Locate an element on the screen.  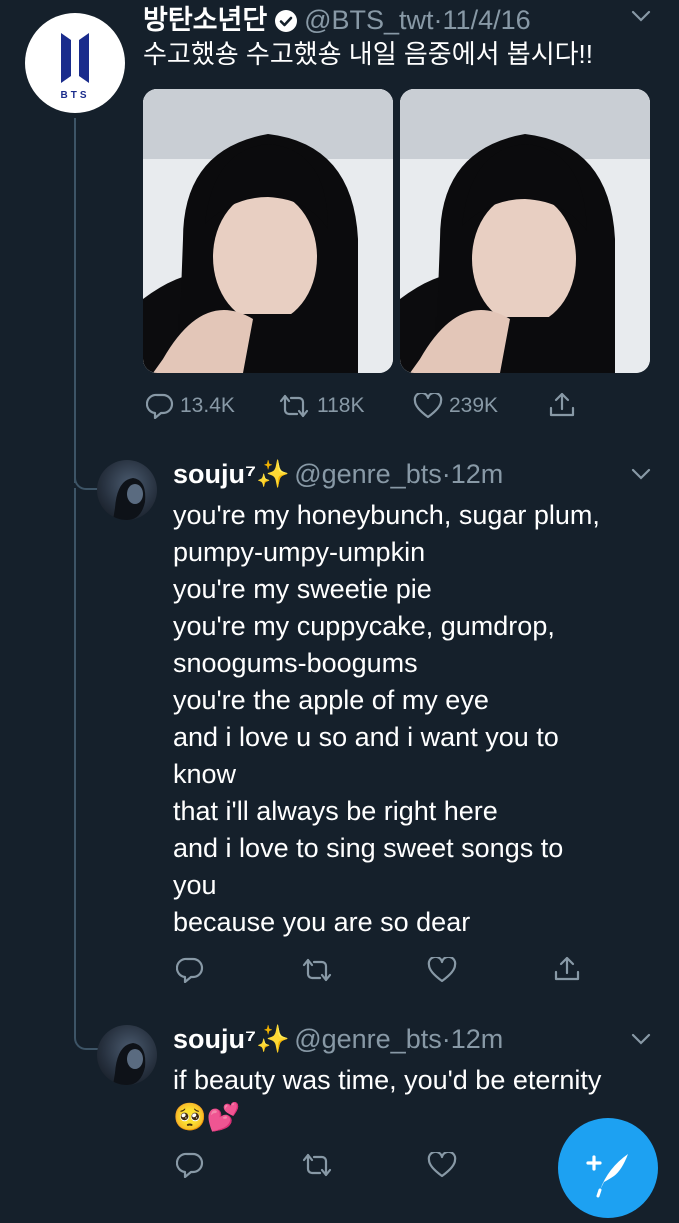
handle: @BTS_twt is located at coordinates (368, 20).